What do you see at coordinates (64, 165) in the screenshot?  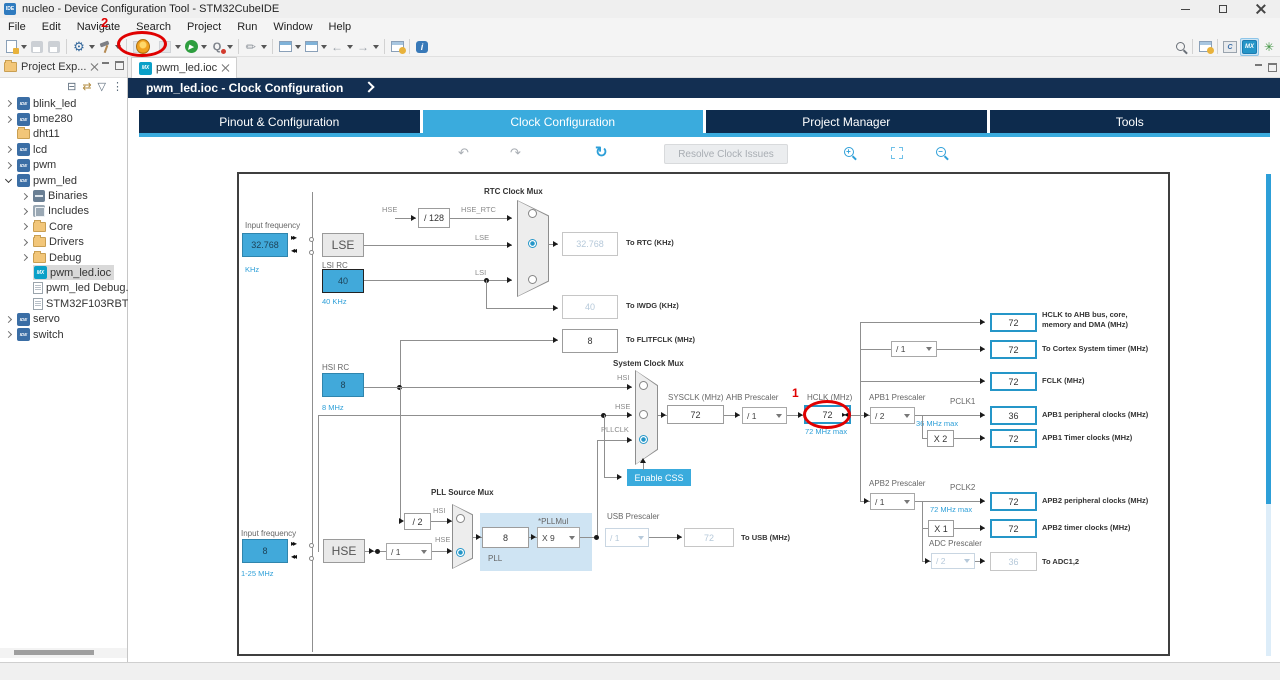 I see `tree-item-pwm: IDE pwm` at bounding box center [64, 165].